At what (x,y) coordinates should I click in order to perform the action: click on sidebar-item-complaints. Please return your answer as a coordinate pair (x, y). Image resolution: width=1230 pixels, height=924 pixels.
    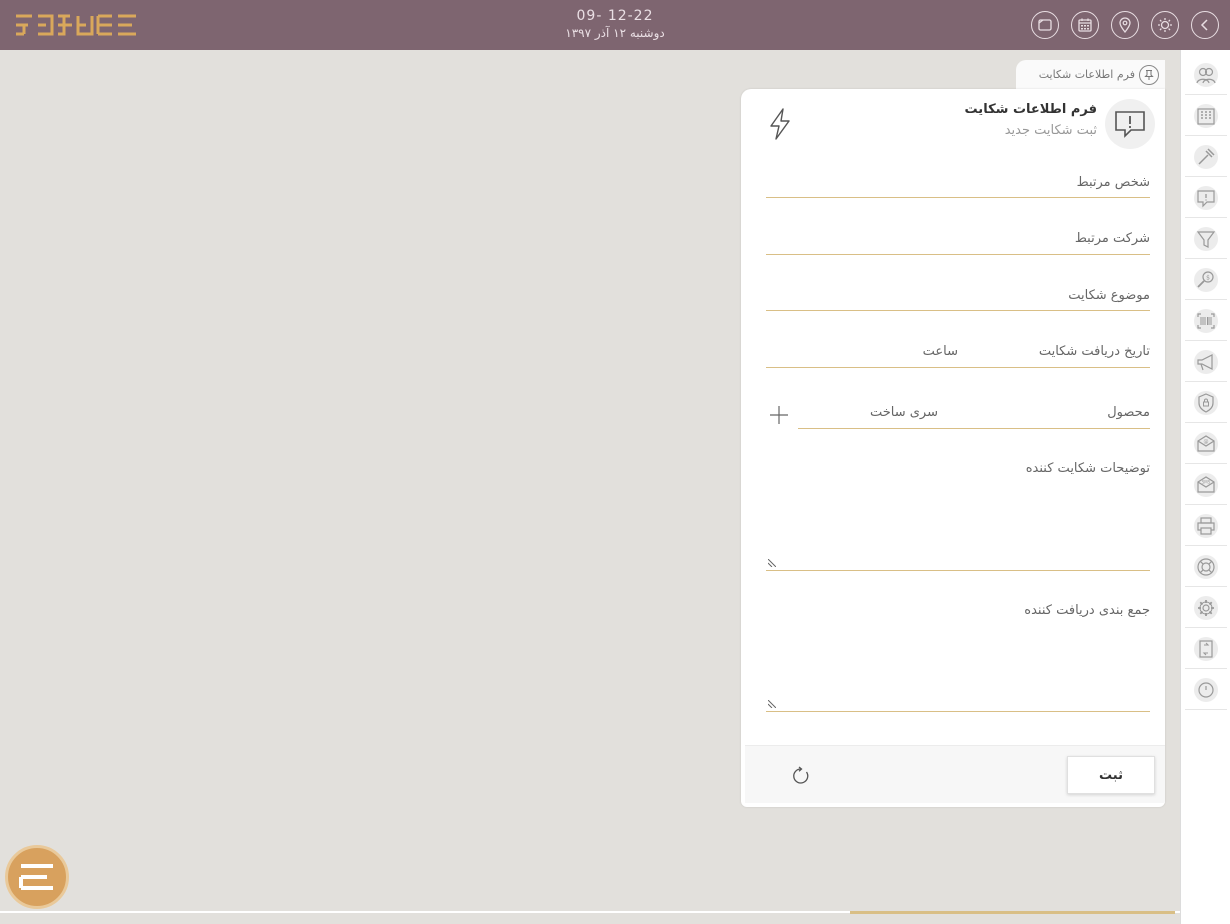
    Looking at the image, I should click on (1206, 198).